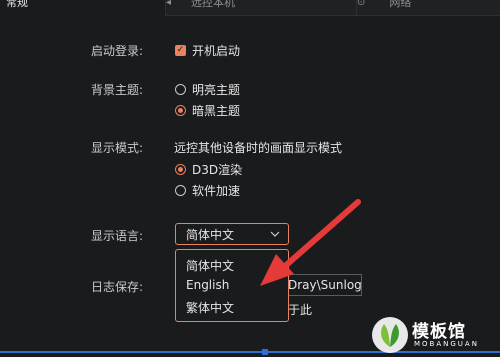 Image resolution: width=500 pixels, height=357 pixels. Describe the element at coordinates (210, 307) in the screenshot. I see `language-option-traditional: 繁体中文` at that location.